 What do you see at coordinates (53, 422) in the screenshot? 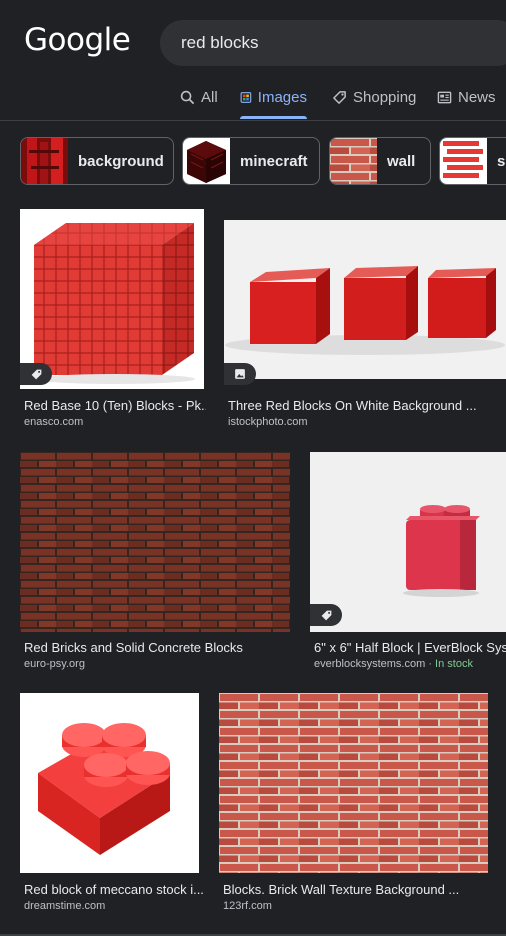
I see `result-source: enasco.com` at bounding box center [53, 422].